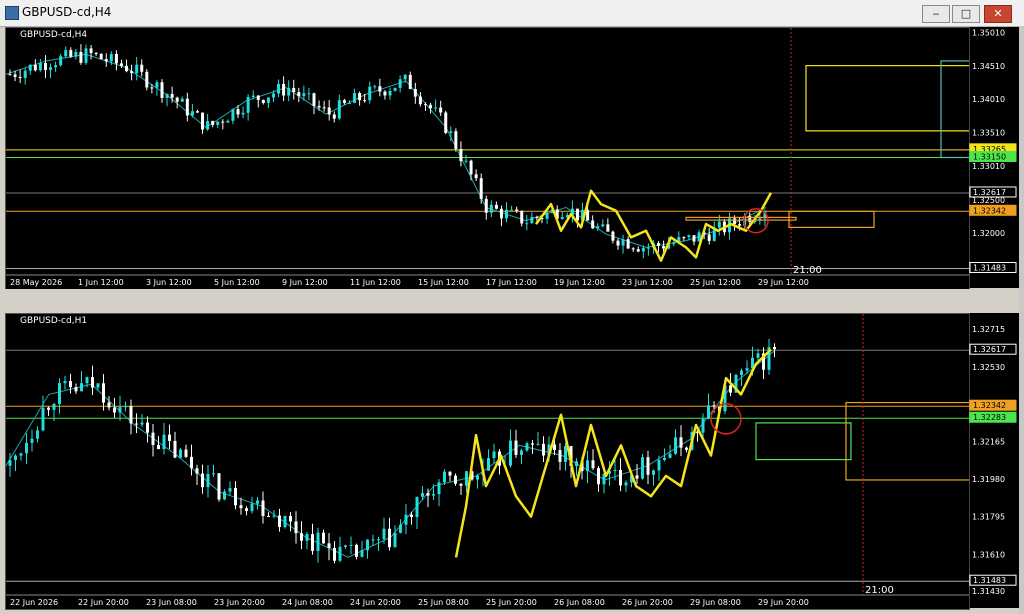 The height and width of the screenshot is (614, 1024). Describe the element at coordinates (443, 282) in the screenshot. I see `time-tick-label: 15 Jun 12:00` at that location.